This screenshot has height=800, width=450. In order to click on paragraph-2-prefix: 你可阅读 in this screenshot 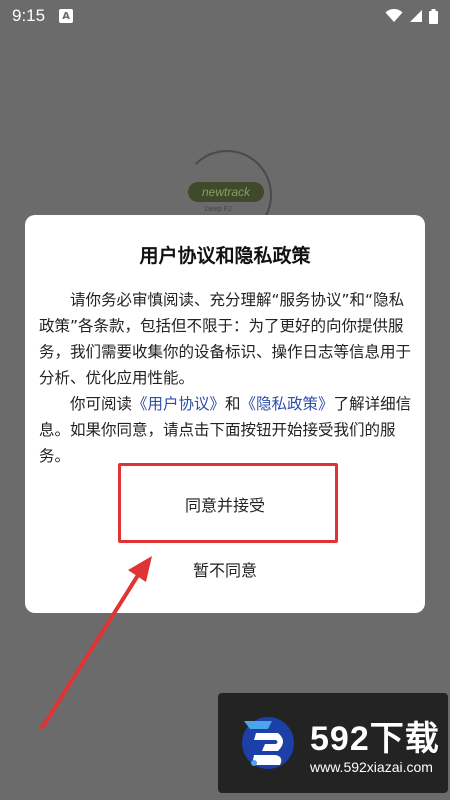, I will do `click(101, 404)`.